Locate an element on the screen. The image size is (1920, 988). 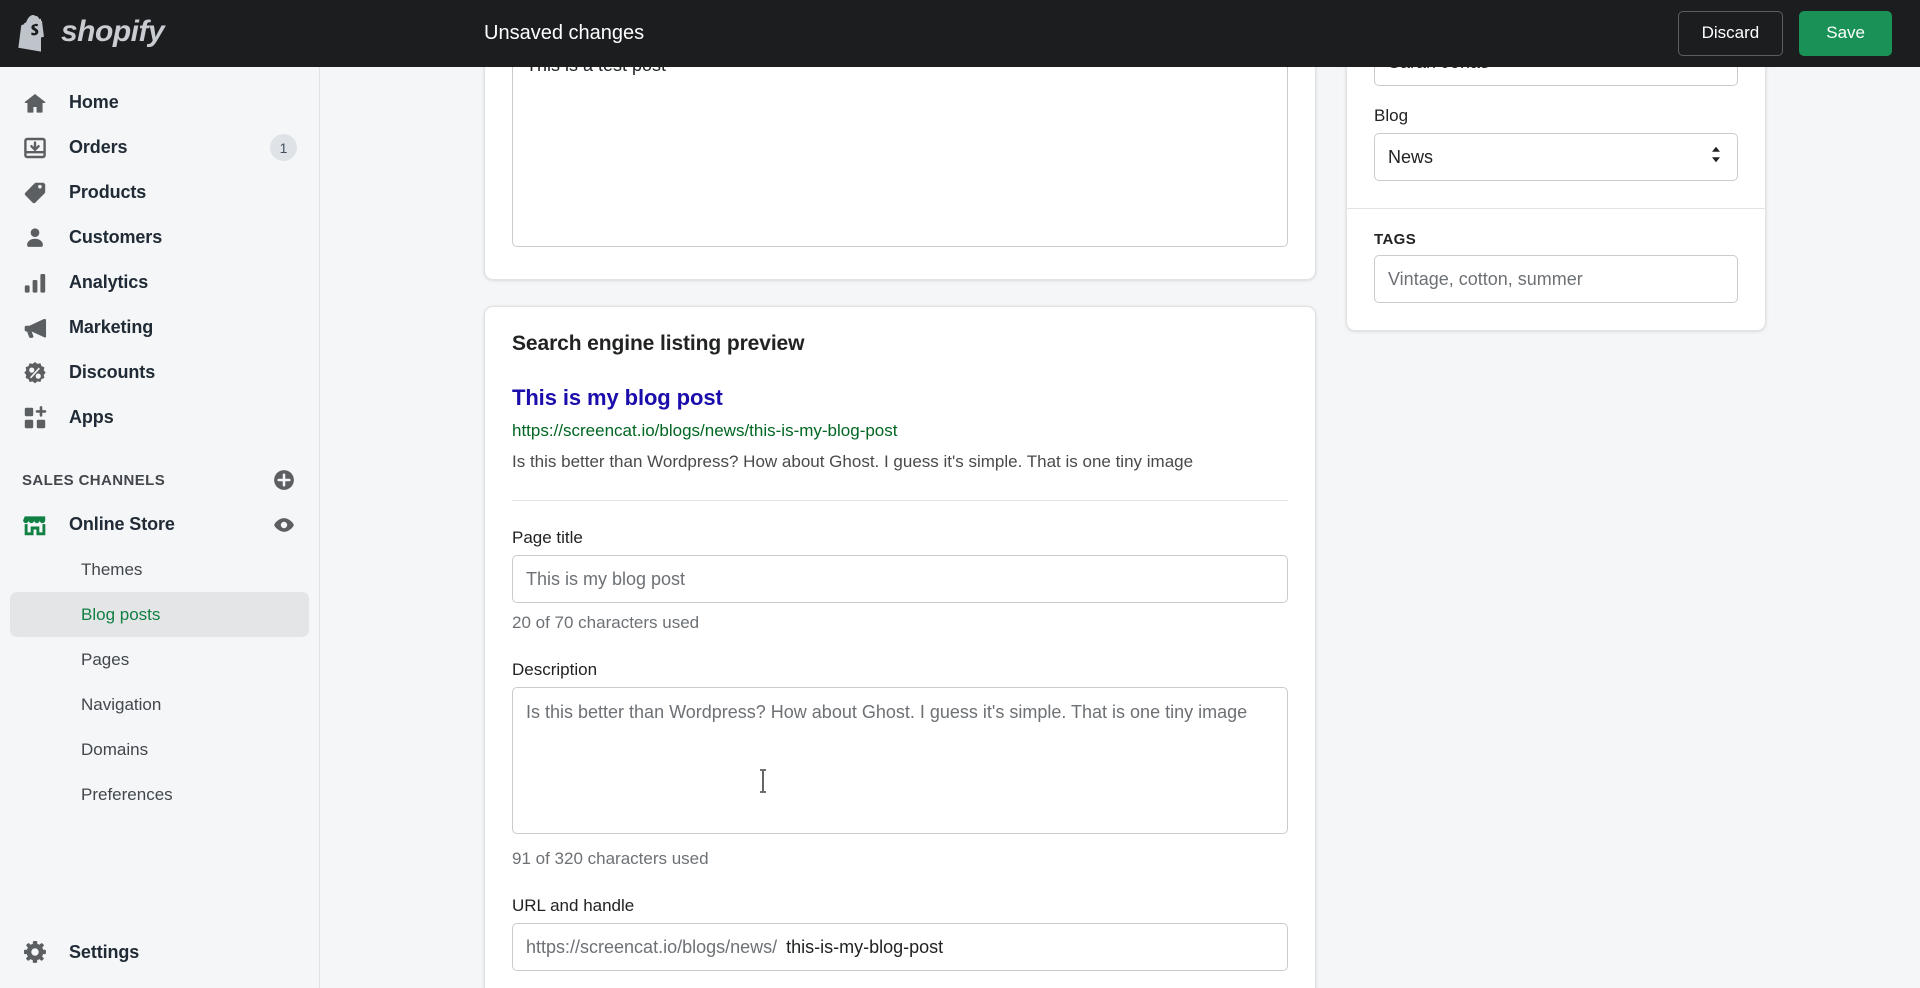
sidebar-item-pages: Pages is located at coordinates (159, 659).